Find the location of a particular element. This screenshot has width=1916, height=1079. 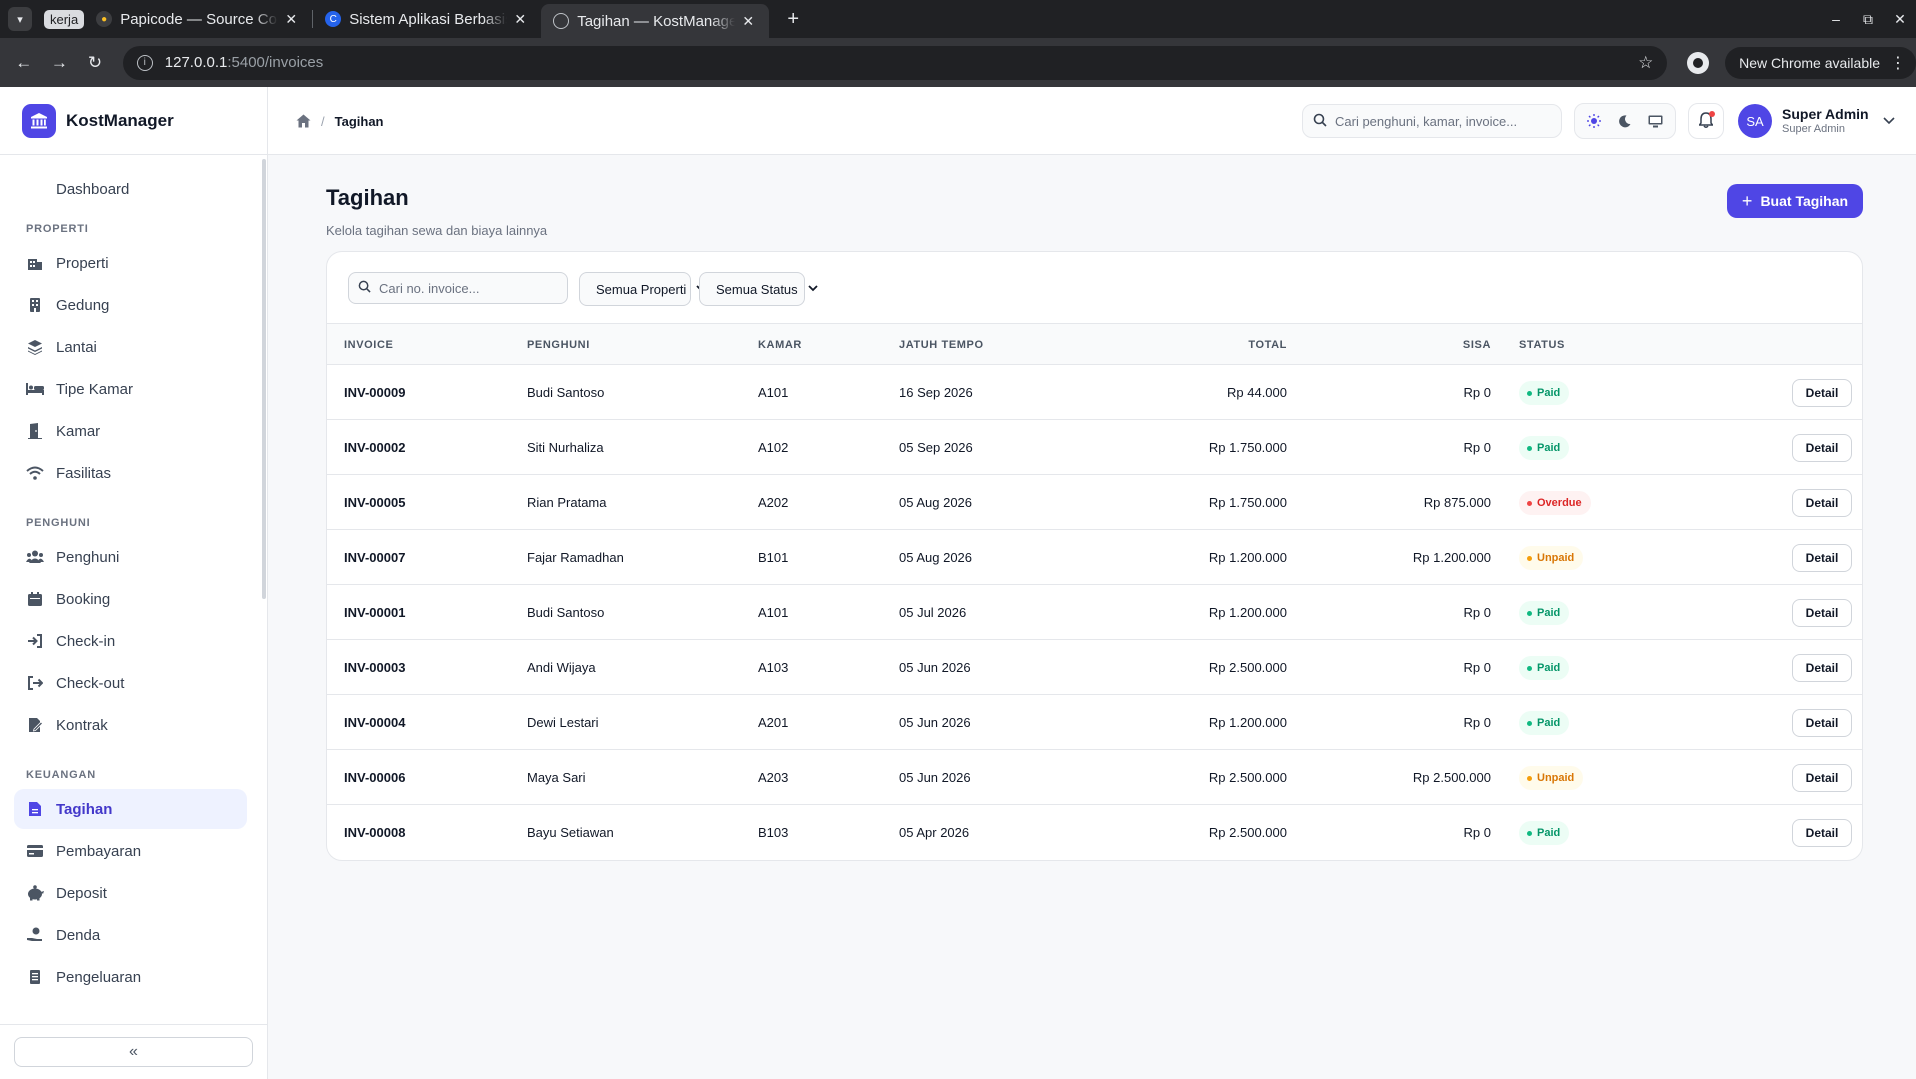

sidebar-item-check-out: Check-out is located at coordinates (130, 683).